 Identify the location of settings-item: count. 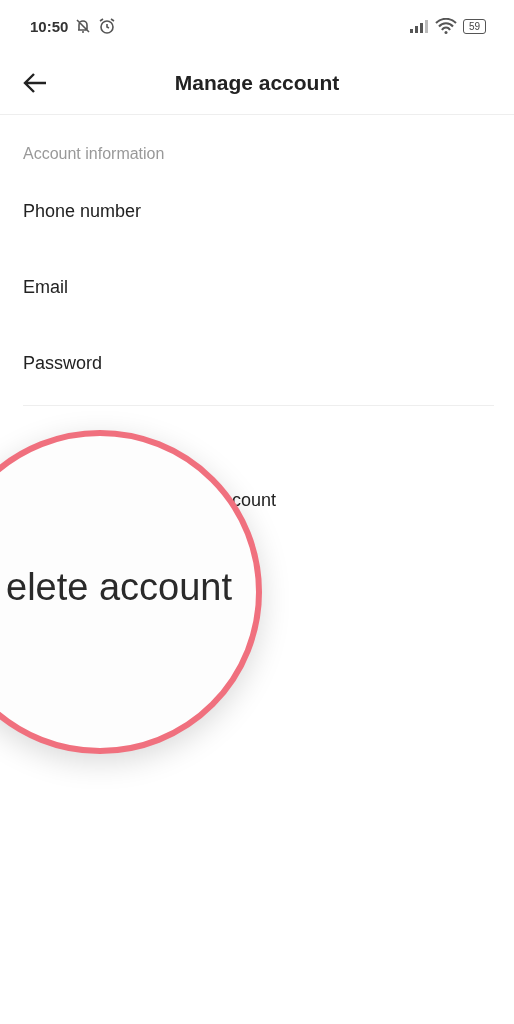
(254, 500).